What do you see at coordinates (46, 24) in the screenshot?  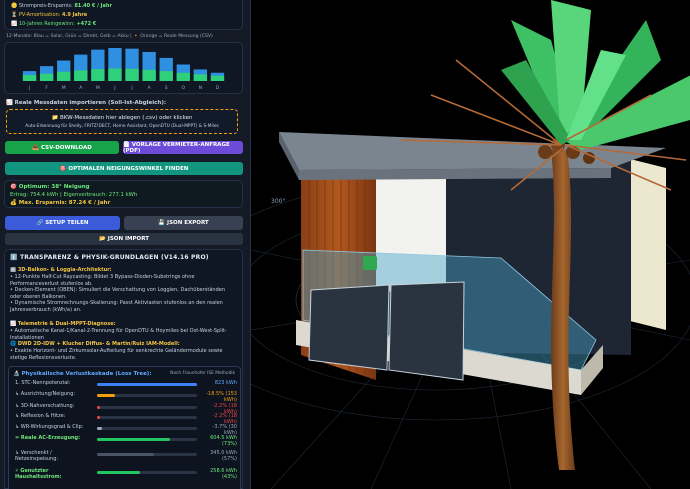 I see `gain-label: 10-Jahres Reingewinn:` at bounding box center [46, 24].